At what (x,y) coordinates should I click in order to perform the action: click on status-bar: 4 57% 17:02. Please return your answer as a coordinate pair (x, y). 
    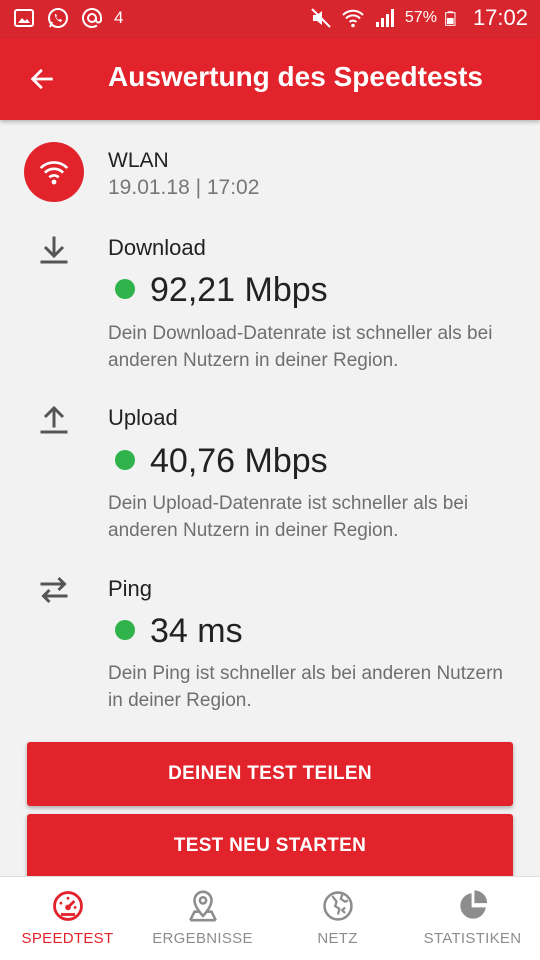
    Looking at the image, I should click on (270, 19).